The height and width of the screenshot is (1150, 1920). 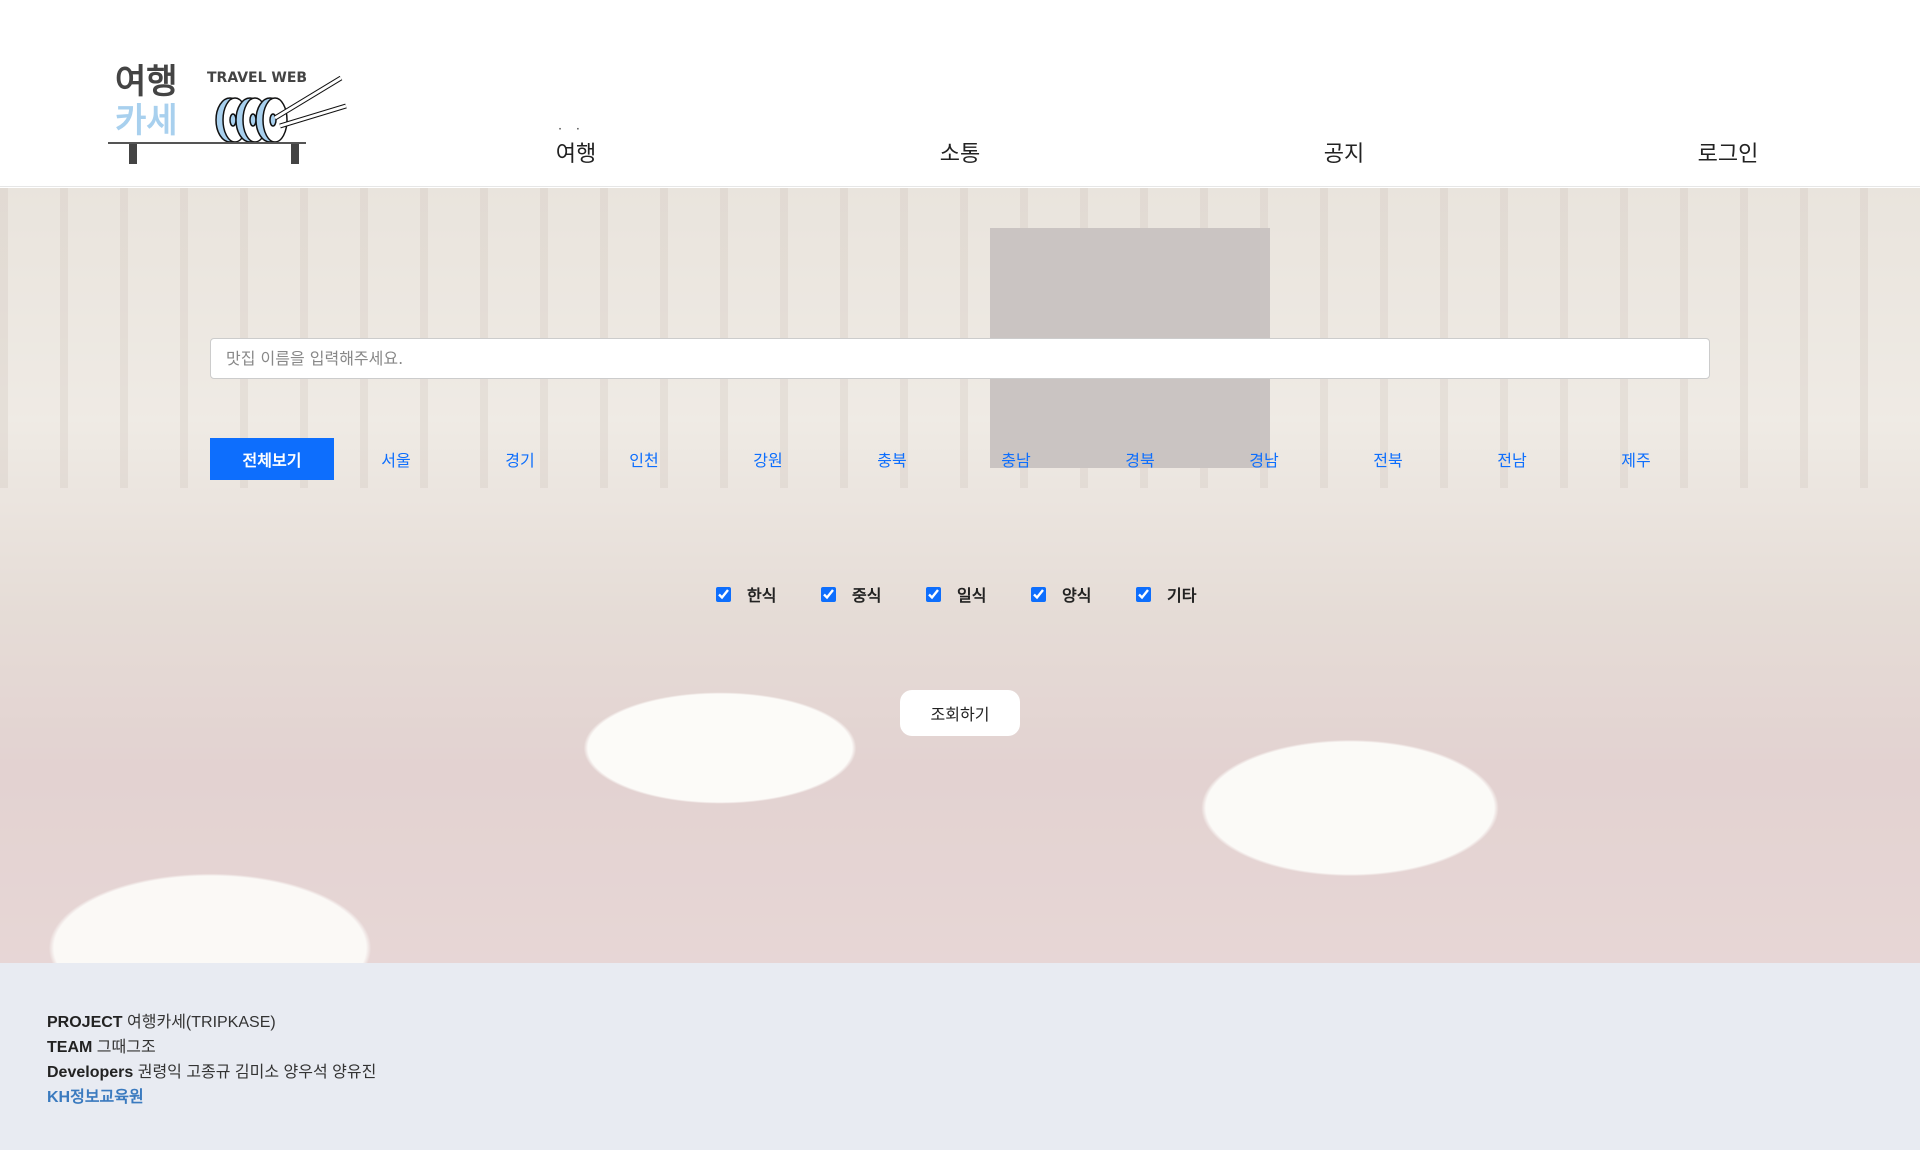 I want to click on region-chungnam: 충남, so click(x=1016, y=459).